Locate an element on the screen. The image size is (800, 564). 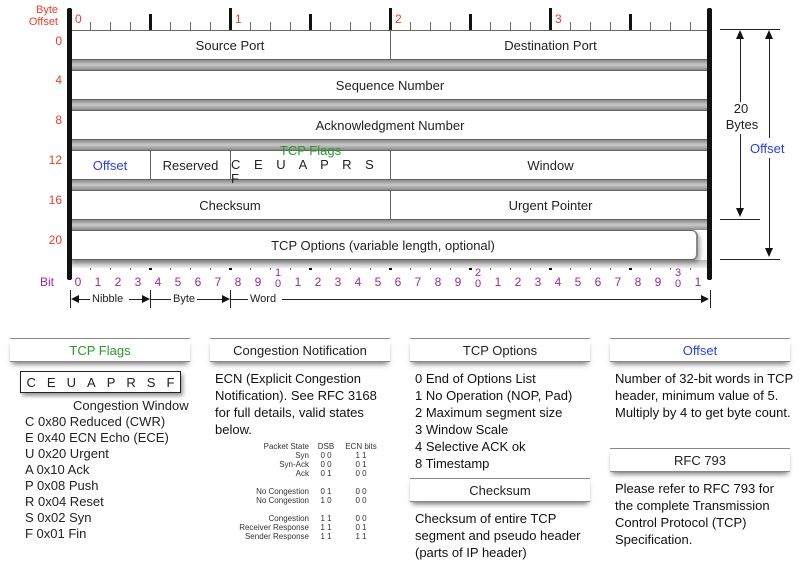
field-window: Window is located at coordinates (550, 165).